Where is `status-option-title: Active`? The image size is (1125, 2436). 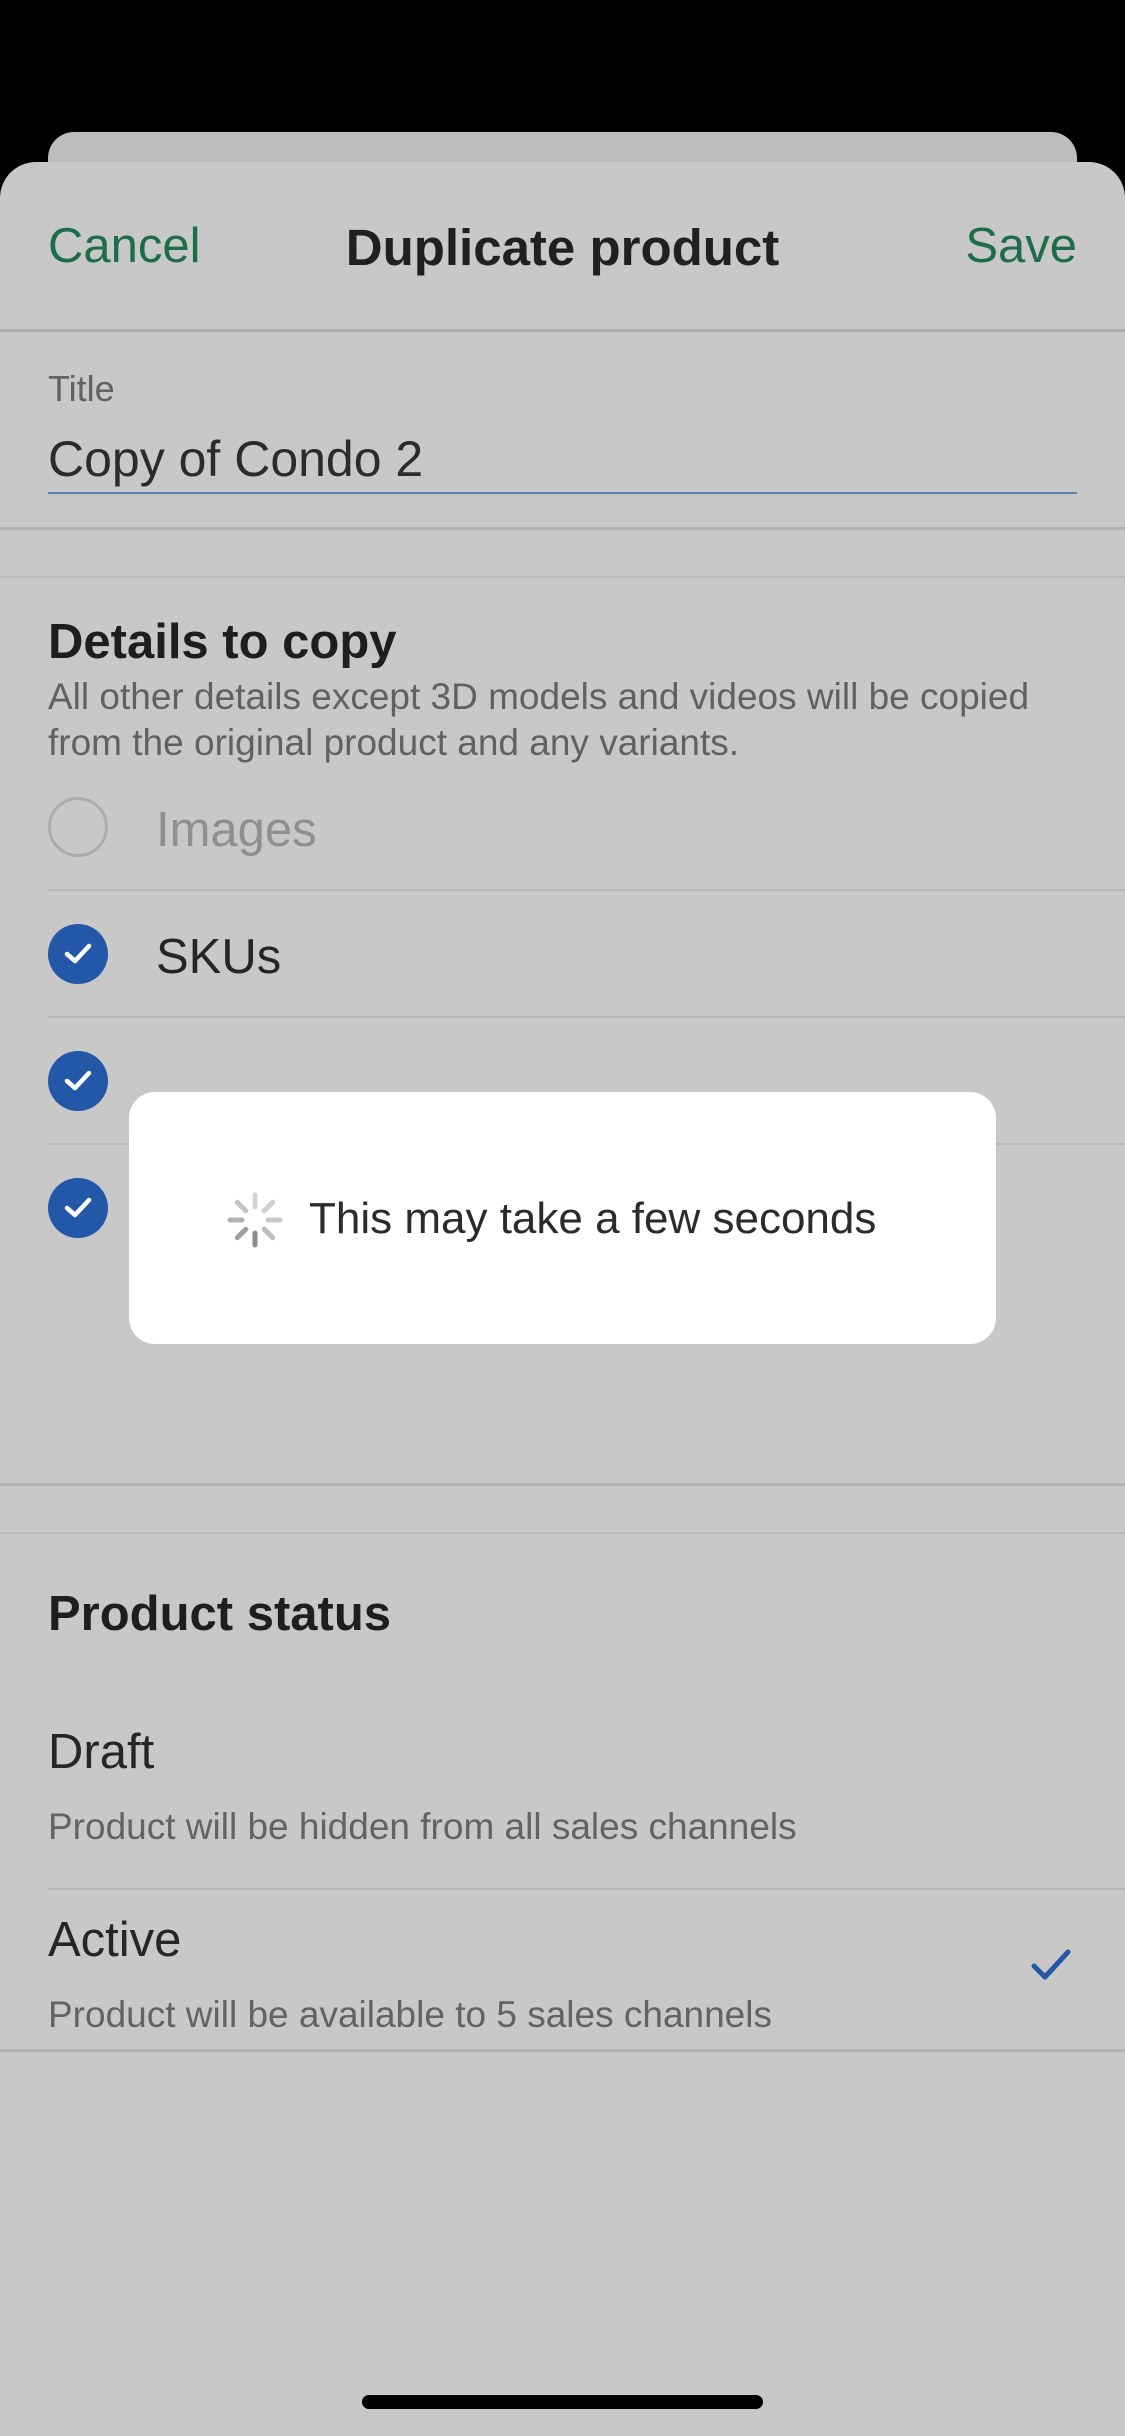
status-option-title: Active is located at coordinates (115, 1940).